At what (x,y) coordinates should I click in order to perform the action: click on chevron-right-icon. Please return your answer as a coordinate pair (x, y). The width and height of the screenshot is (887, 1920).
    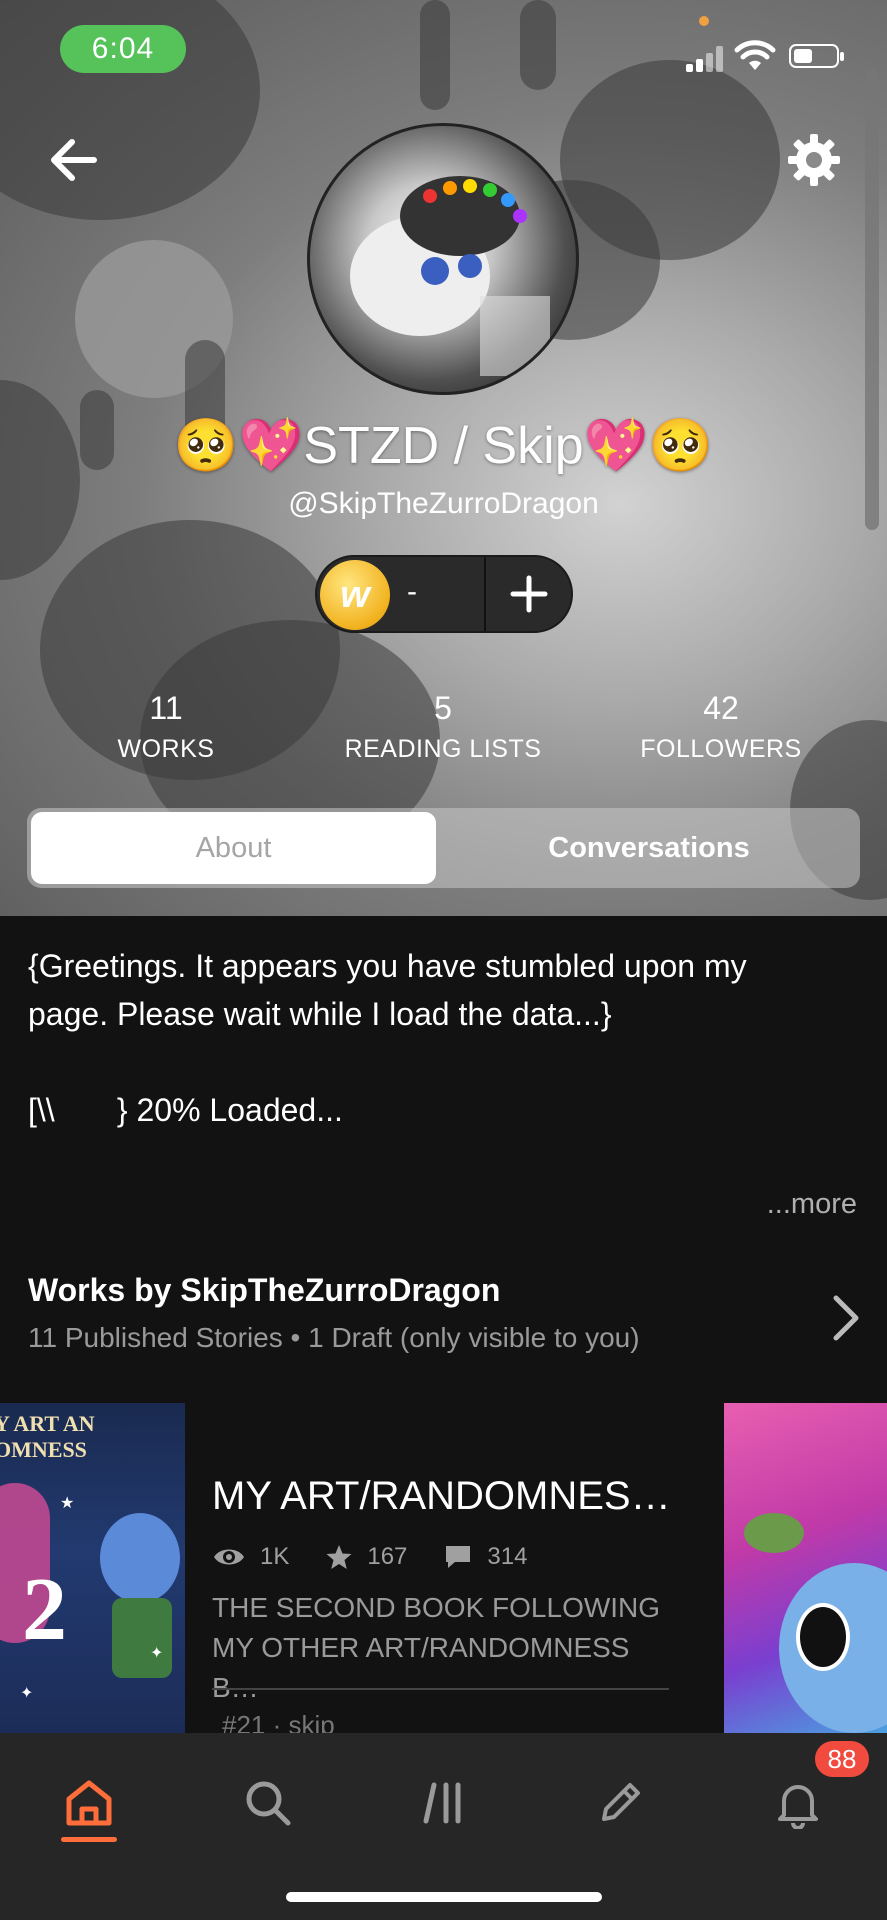
    Looking at the image, I should click on (846, 1318).